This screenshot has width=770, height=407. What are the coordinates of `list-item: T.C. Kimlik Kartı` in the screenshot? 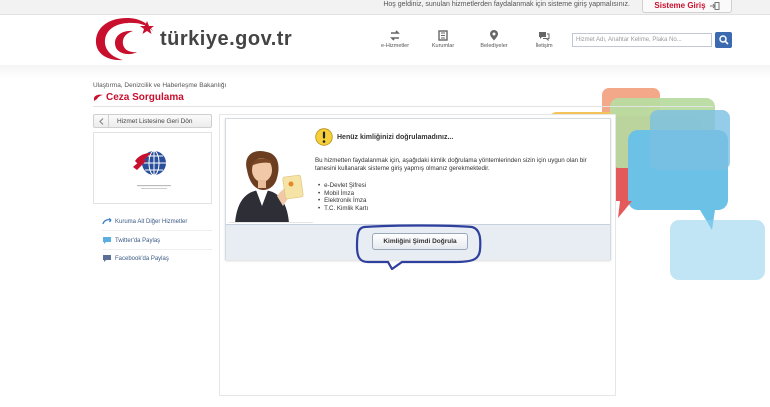 It's located at (343, 209).